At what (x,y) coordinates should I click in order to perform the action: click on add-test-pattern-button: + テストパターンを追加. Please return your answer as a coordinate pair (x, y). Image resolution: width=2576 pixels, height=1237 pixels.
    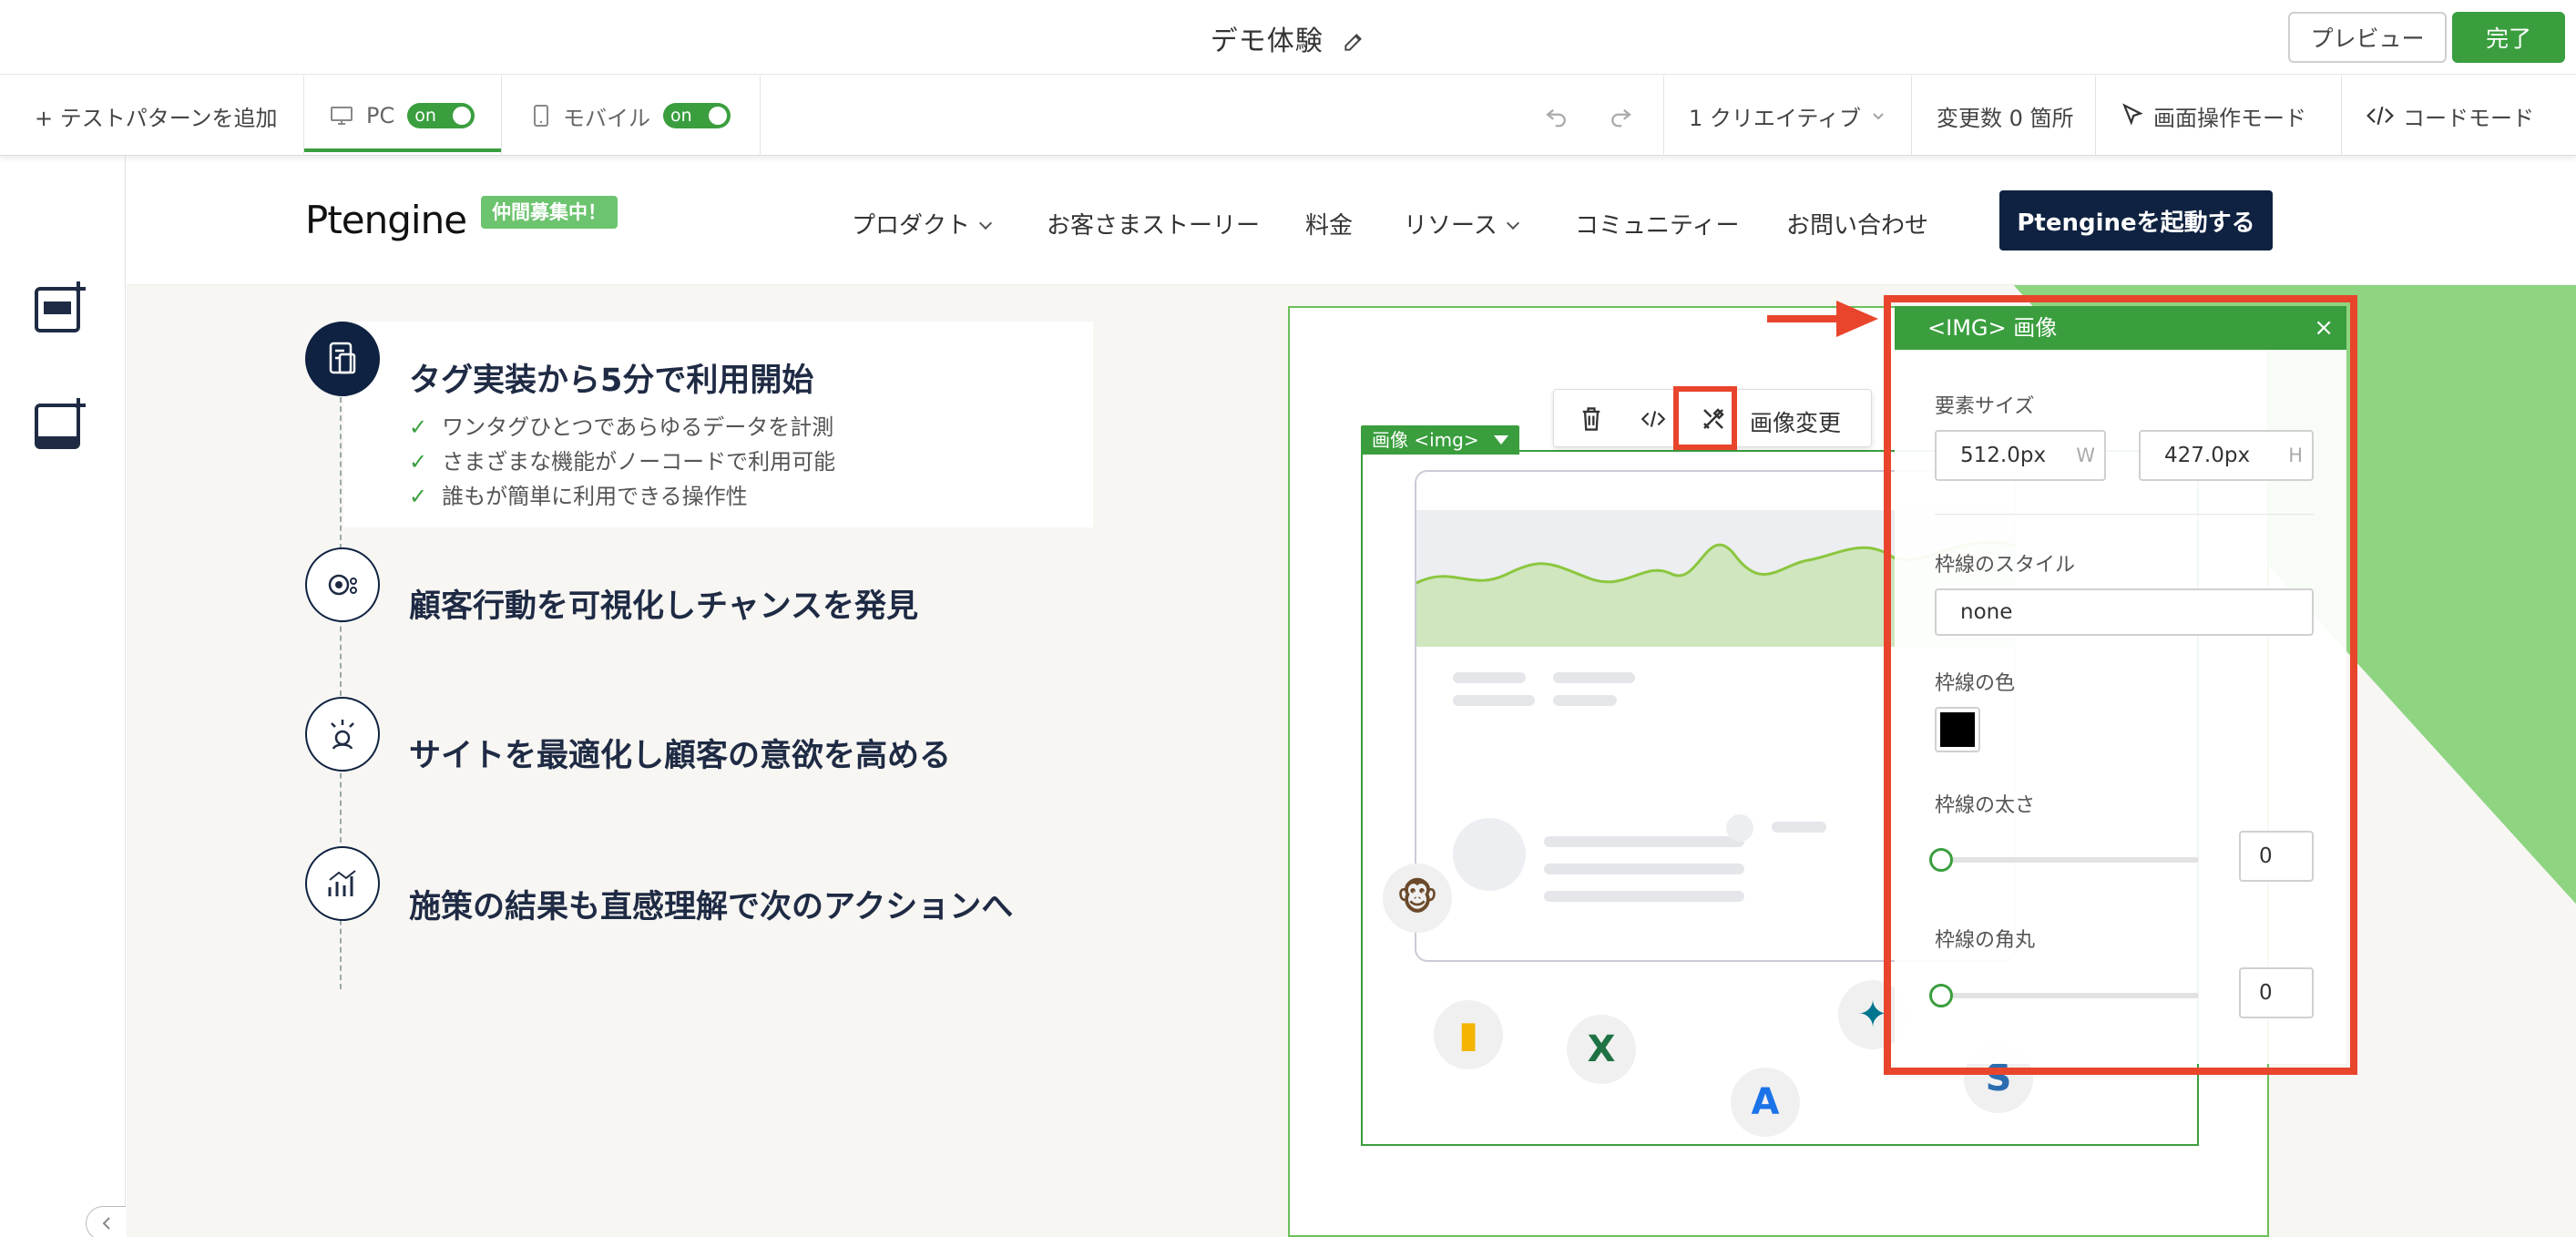
    Looking at the image, I should click on (156, 116).